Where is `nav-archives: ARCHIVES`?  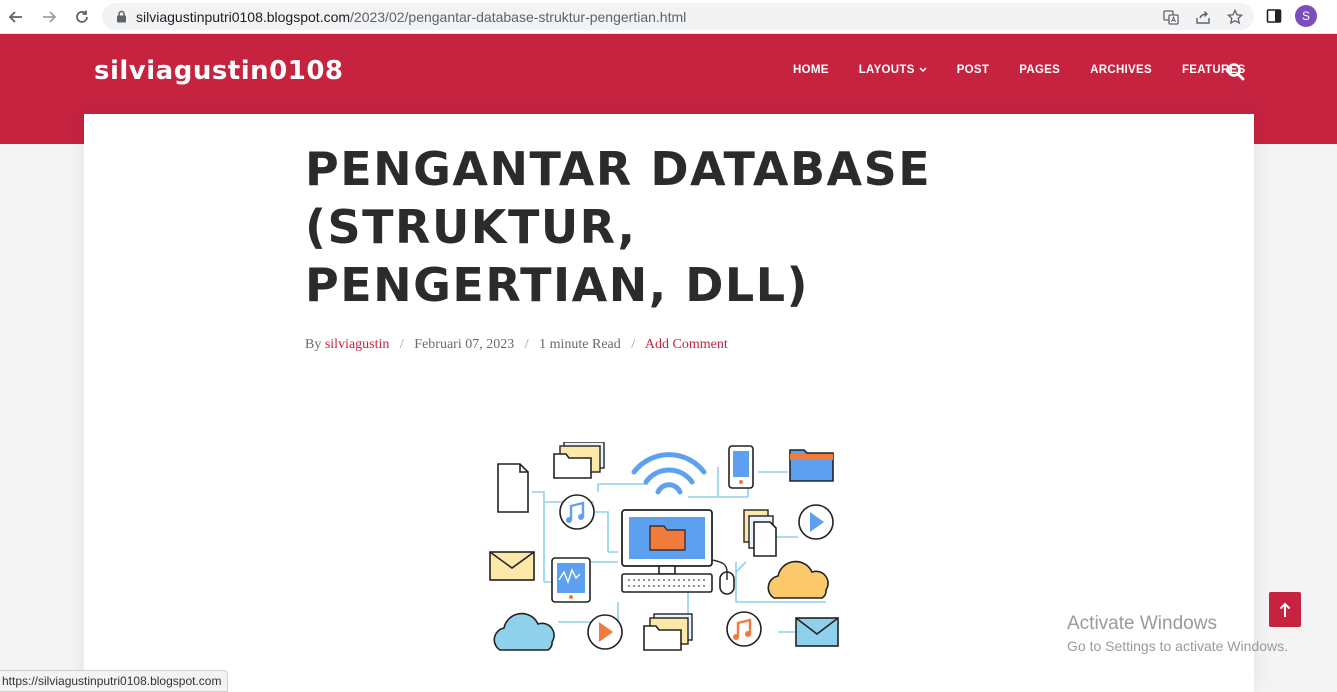
nav-archives: ARCHIVES is located at coordinates (1121, 70).